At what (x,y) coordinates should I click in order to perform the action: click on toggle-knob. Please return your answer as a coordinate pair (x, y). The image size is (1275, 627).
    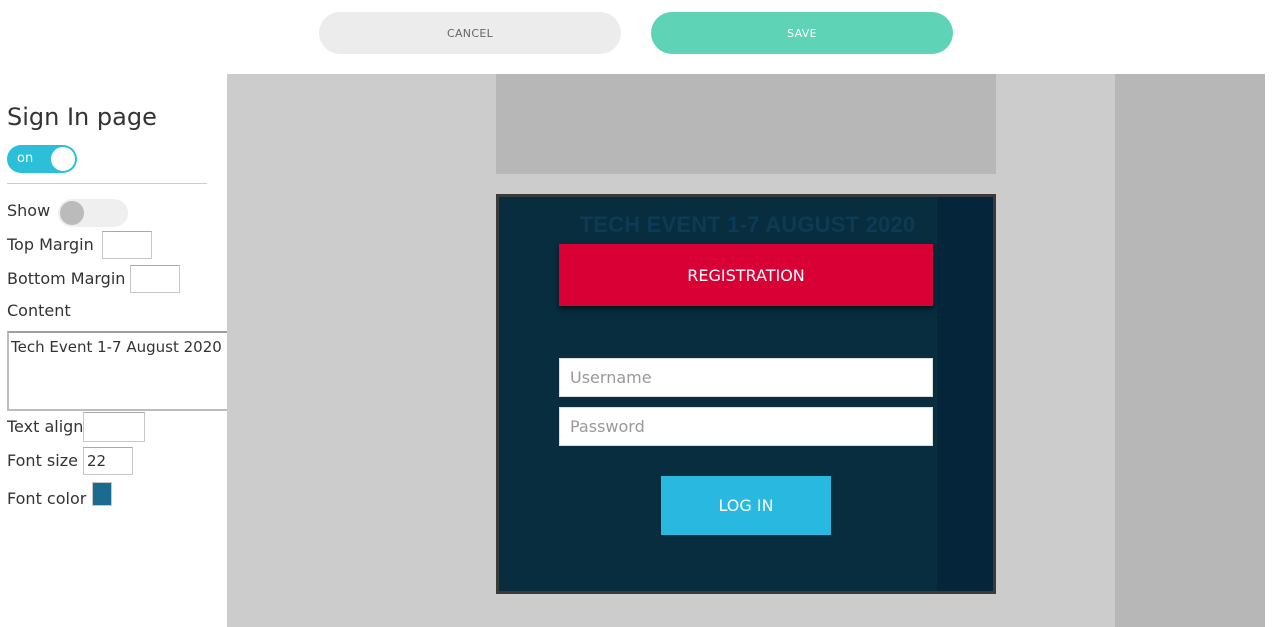
    Looking at the image, I should click on (63, 159).